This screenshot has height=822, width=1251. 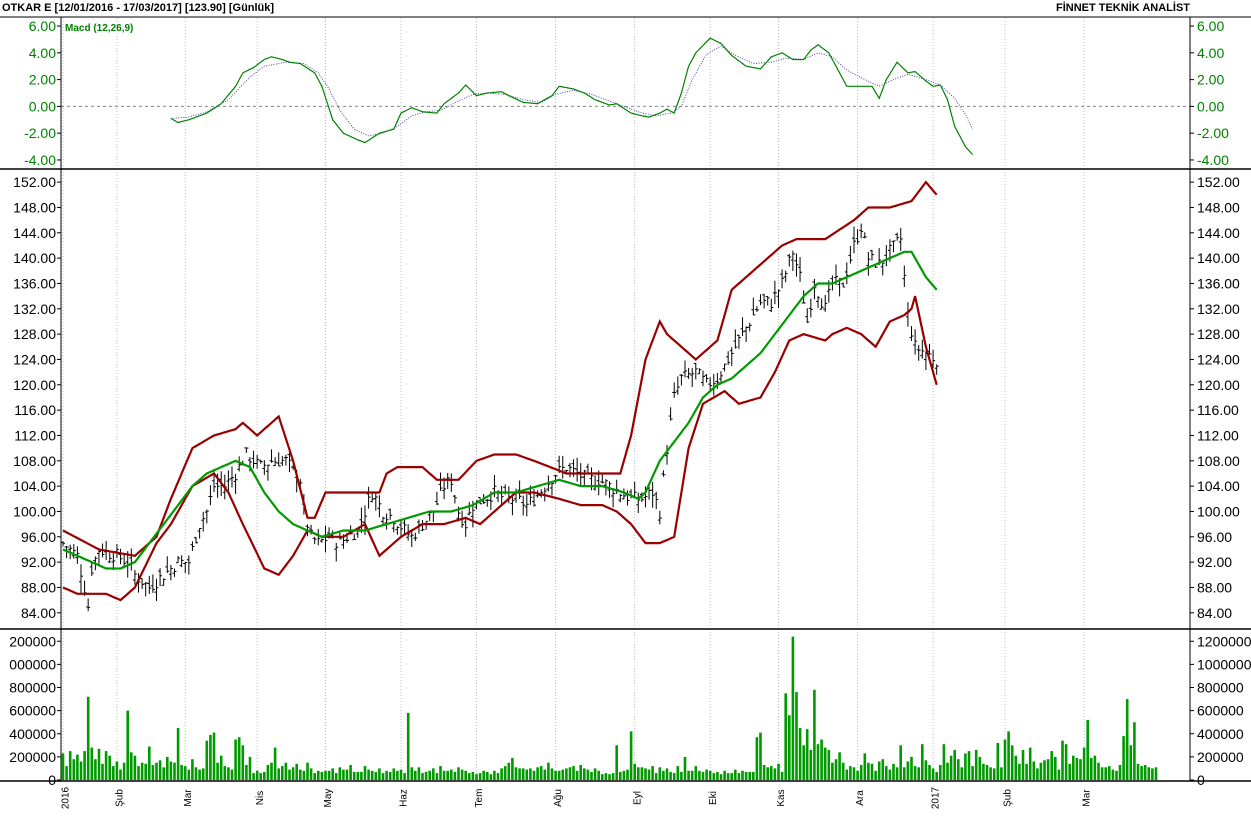 I want to click on x-tick-label: May, so click(x=328, y=798).